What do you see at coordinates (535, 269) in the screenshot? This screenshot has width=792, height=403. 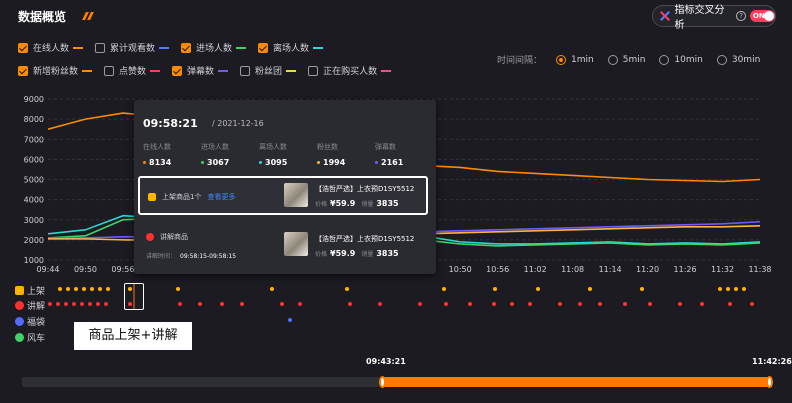 I see `x-tick-label: 11:02` at bounding box center [535, 269].